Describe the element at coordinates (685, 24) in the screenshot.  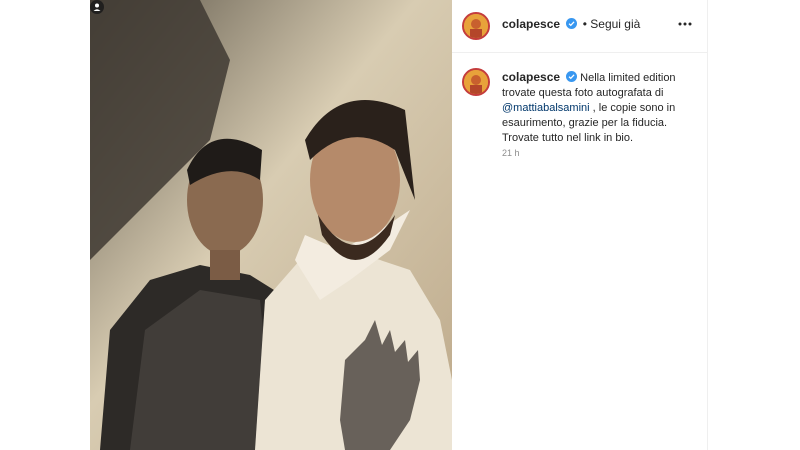
I see `more-dots-icon` at that location.